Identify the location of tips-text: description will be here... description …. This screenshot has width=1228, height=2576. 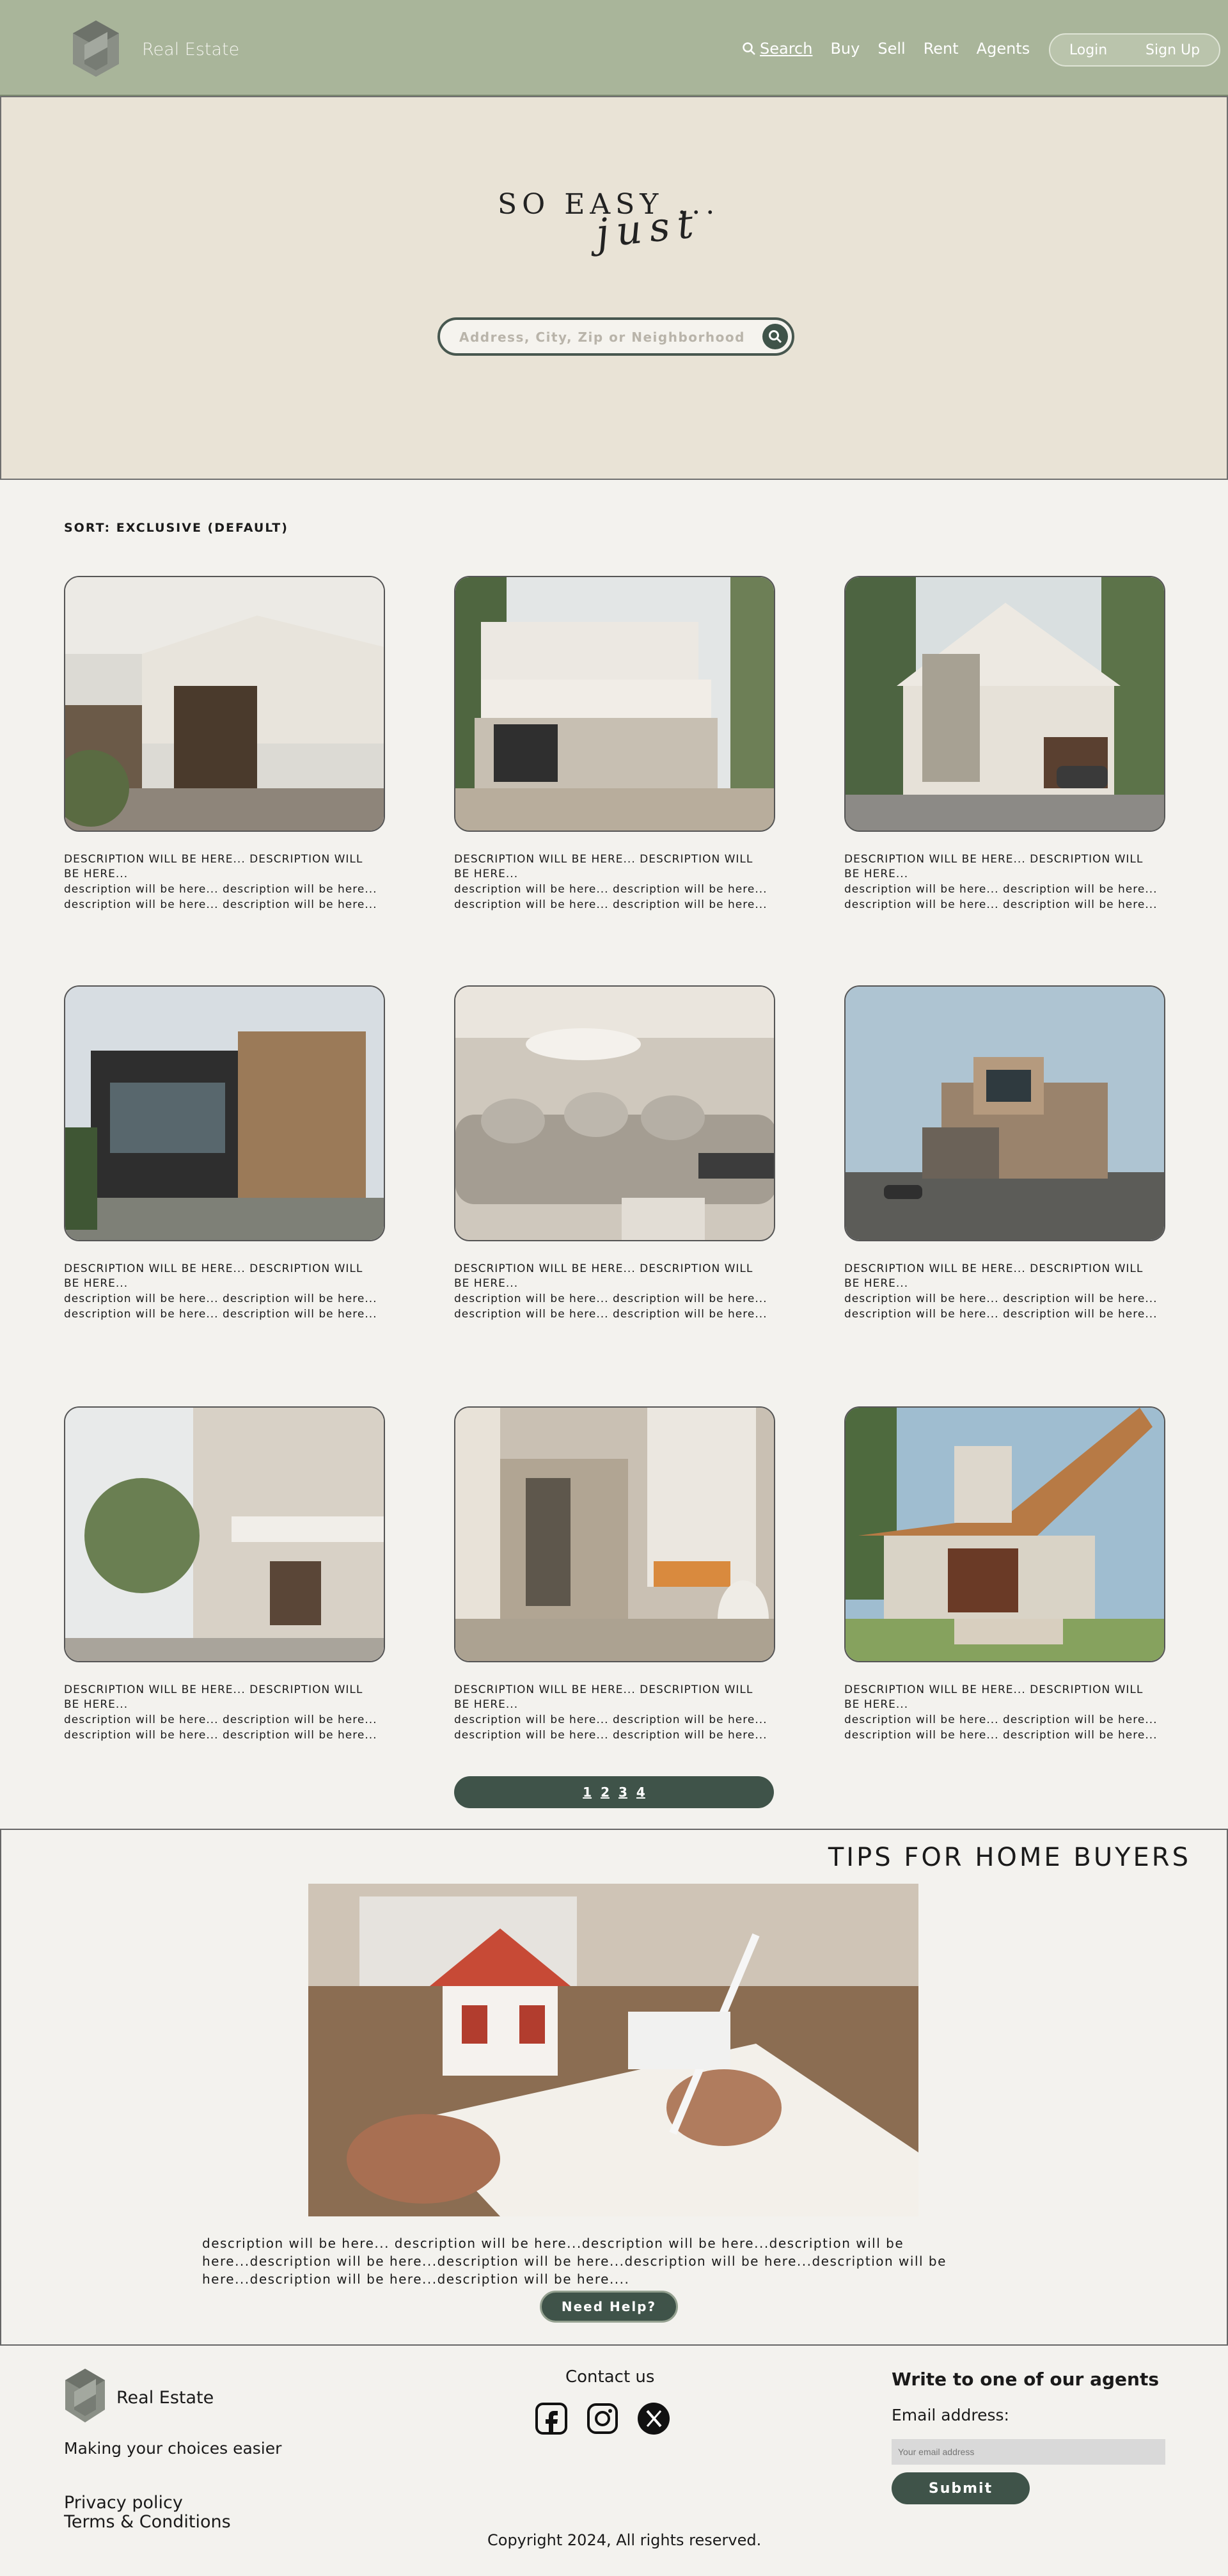
(574, 2261).